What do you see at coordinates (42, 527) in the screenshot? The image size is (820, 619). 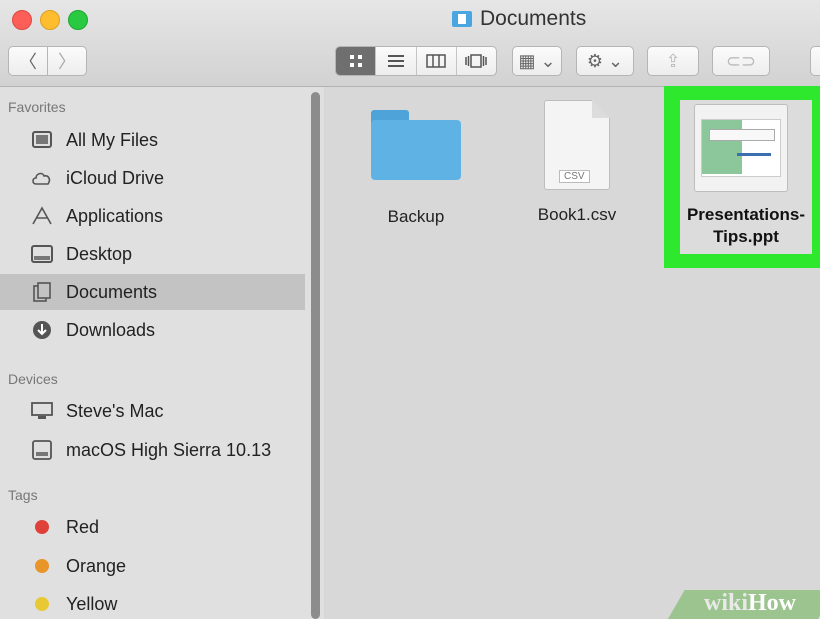 I see `red-tag-icon` at bounding box center [42, 527].